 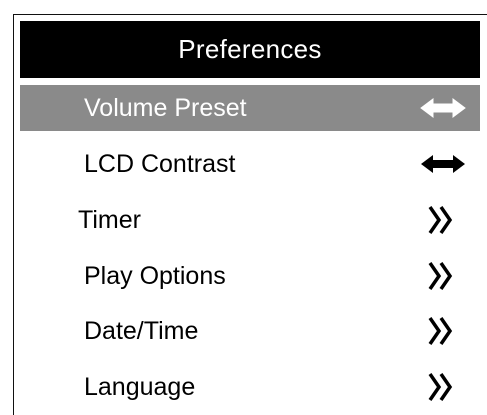 What do you see at coordinates (250, 108) in the screenshot?
I see `menu-item-volume-preset: Volume Preset` at bounding box center [250, 108].